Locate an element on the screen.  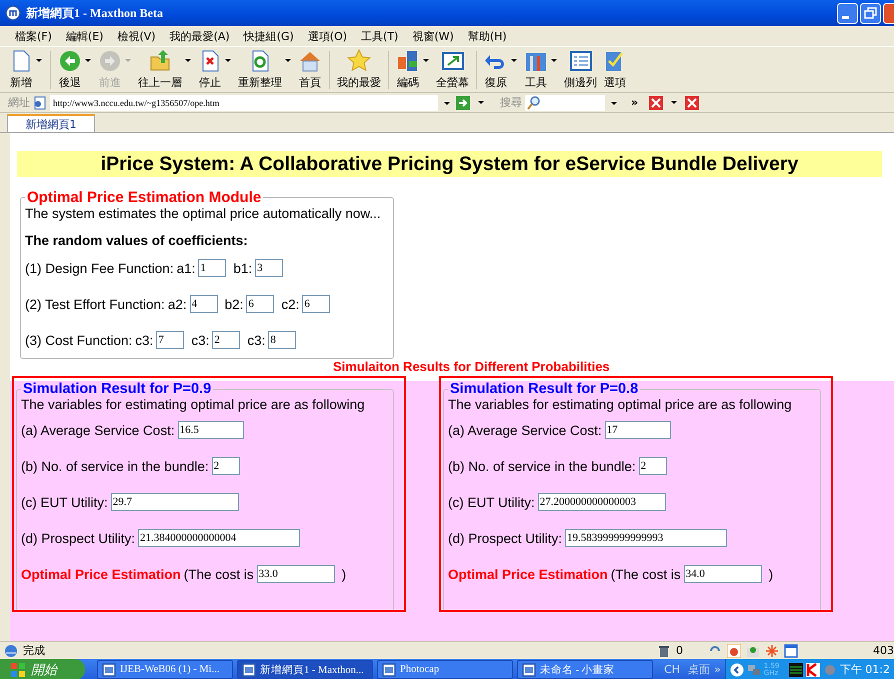
toolbar-button: 往上一層 is located at coordinates (160, 69).